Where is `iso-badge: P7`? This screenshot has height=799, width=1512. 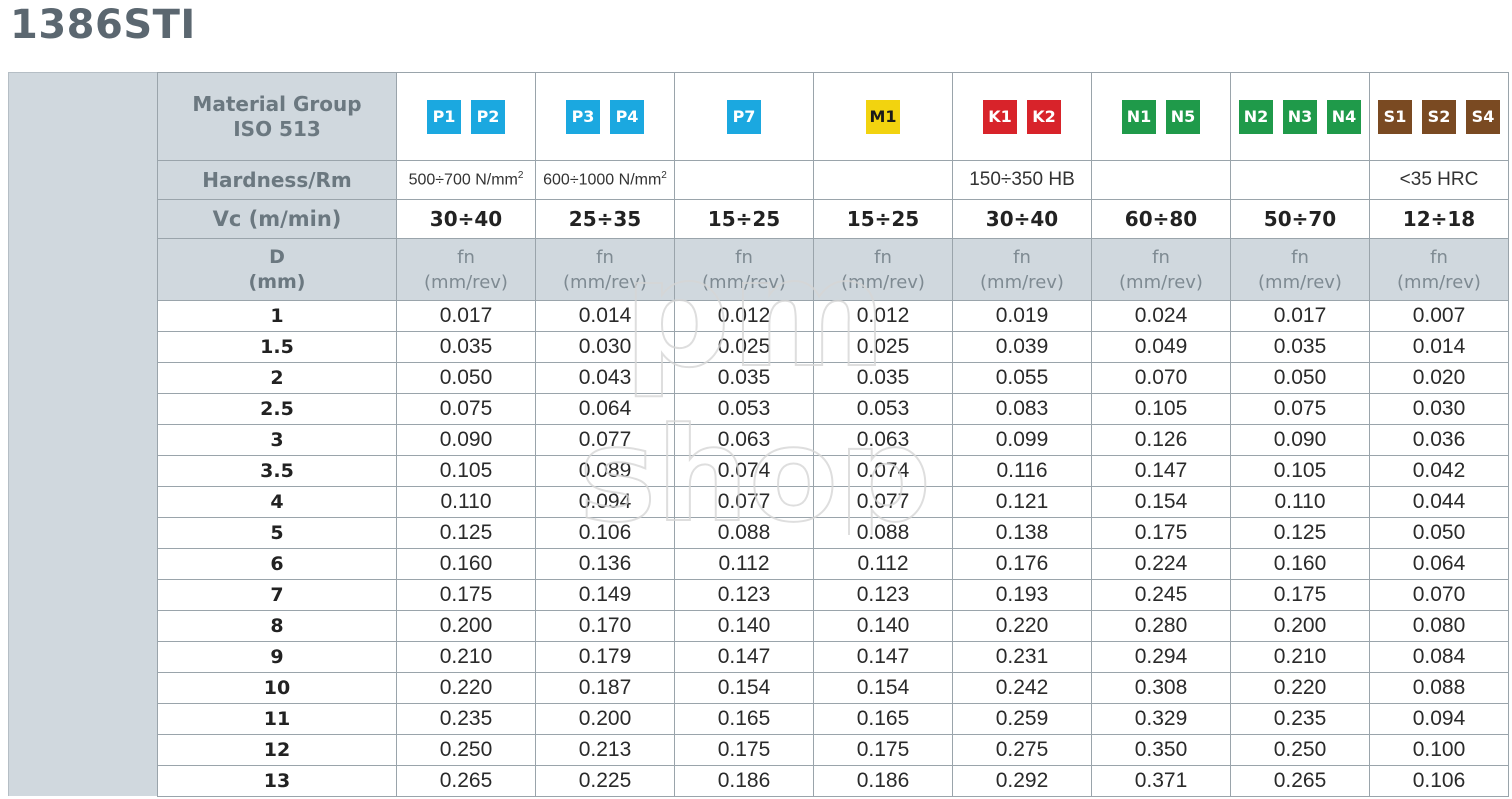
iso-badge: P7 is located at coordinates (744, 116).